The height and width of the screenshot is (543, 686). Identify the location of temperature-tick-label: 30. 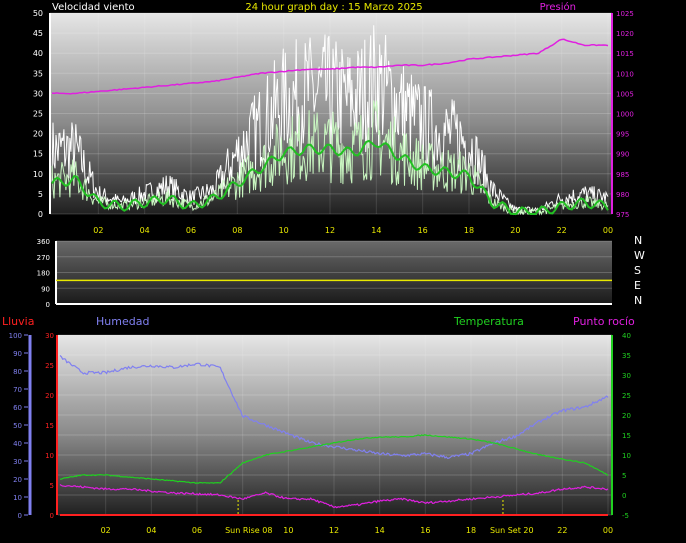
(626, 376).